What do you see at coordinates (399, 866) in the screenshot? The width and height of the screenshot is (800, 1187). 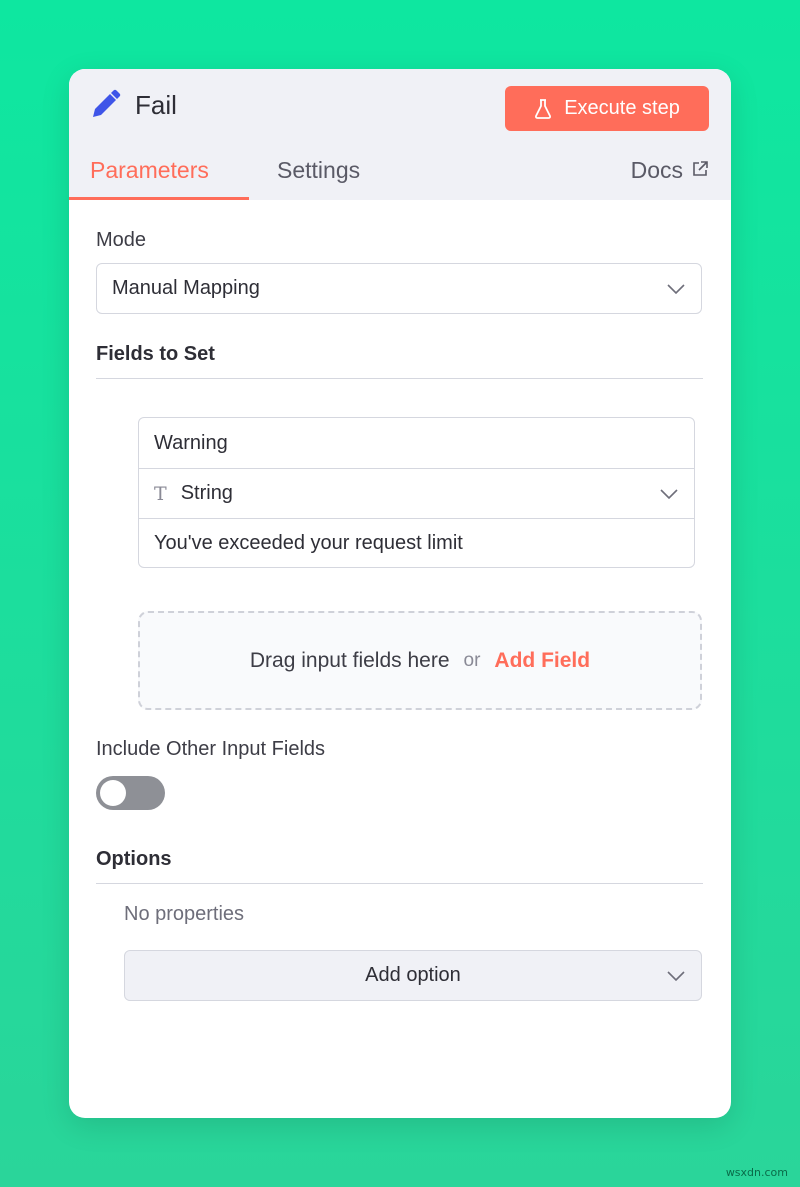 I see `options-heading: Options` at bounding box center [399, 866].